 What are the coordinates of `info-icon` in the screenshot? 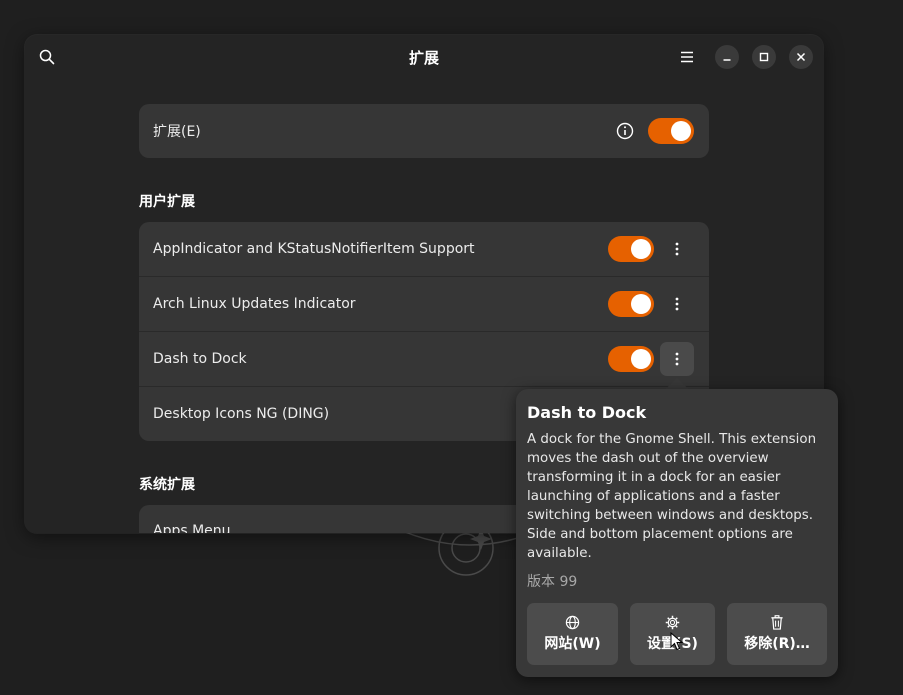 It's located at (625, 131).